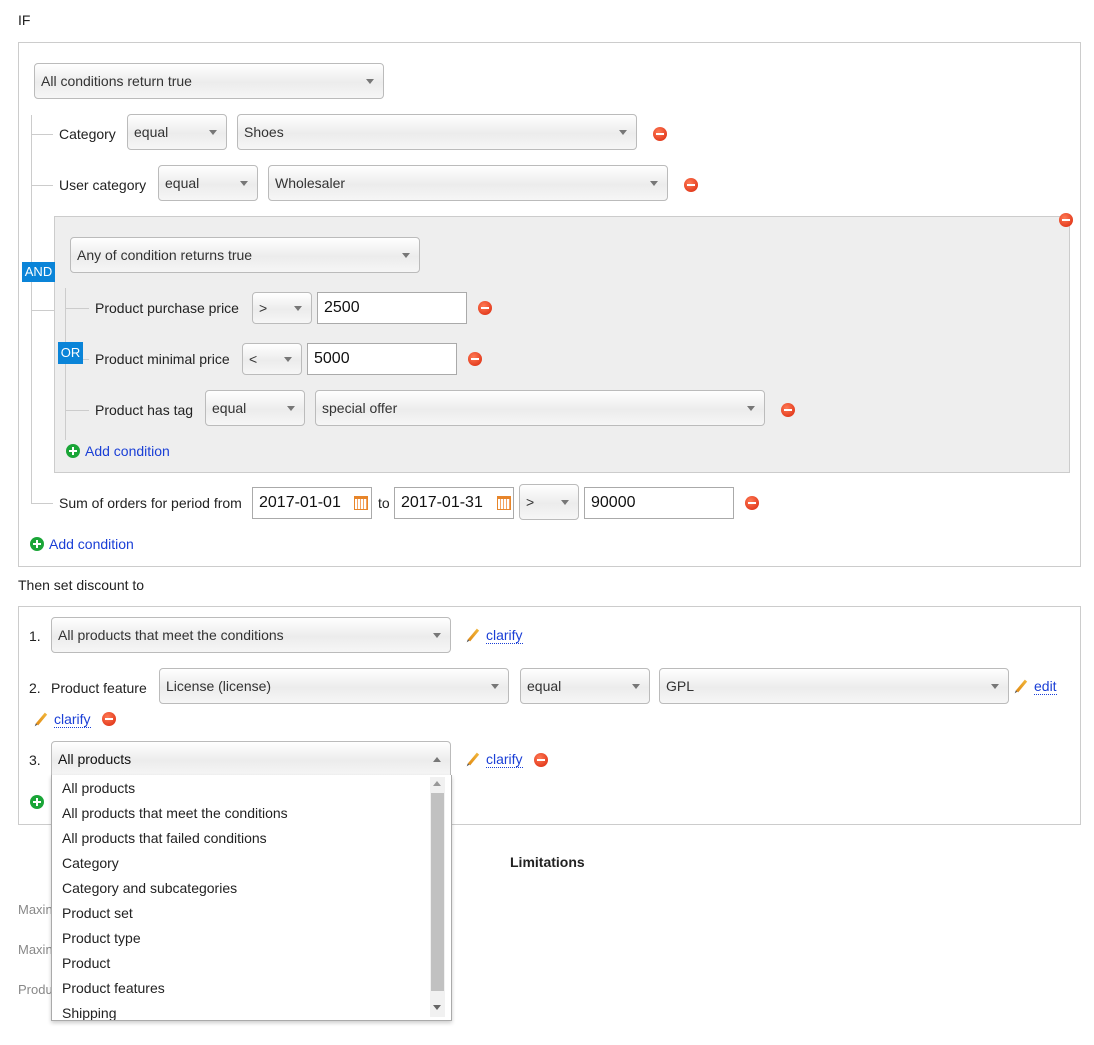 The height and width of the screenshot is (1045, 1094). What do you see at coordinates (251, 635) in the screenshot?
I see `discount-target-select-1: All products that meet the conditions` at bounding box center [251, 635].